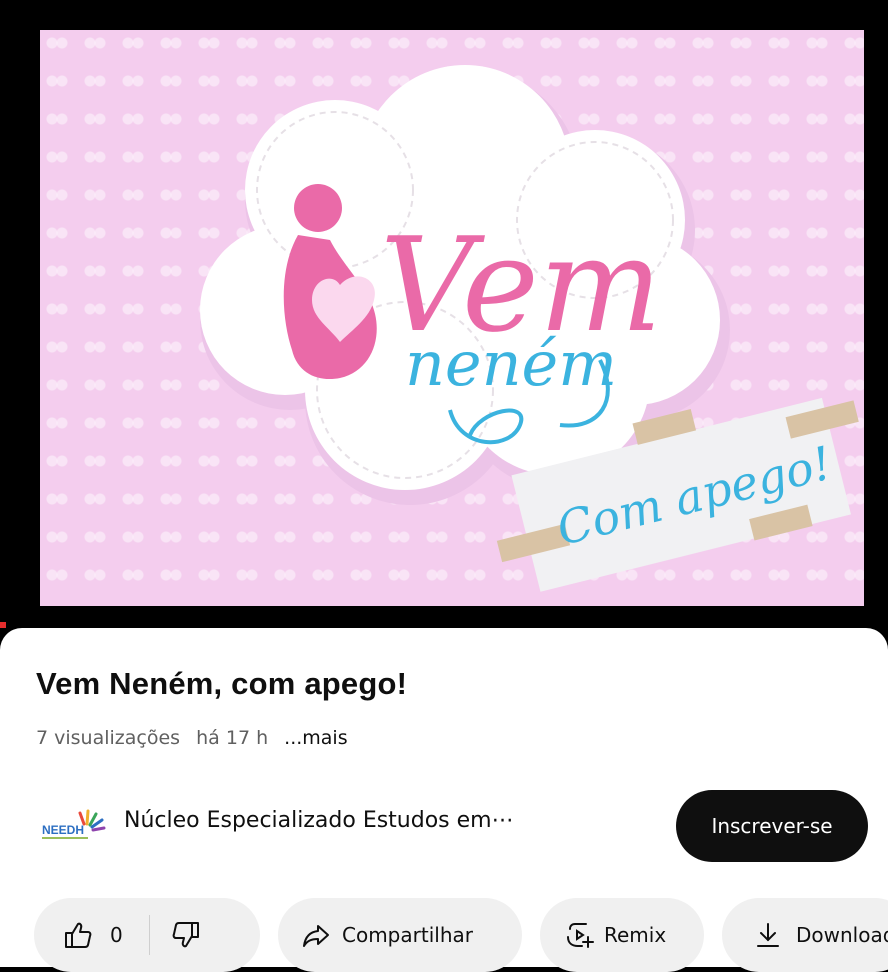  What do you see at coordinates (580, 935) in the screenshot?
I see `remix-icon` at bounding box center [580, 935].